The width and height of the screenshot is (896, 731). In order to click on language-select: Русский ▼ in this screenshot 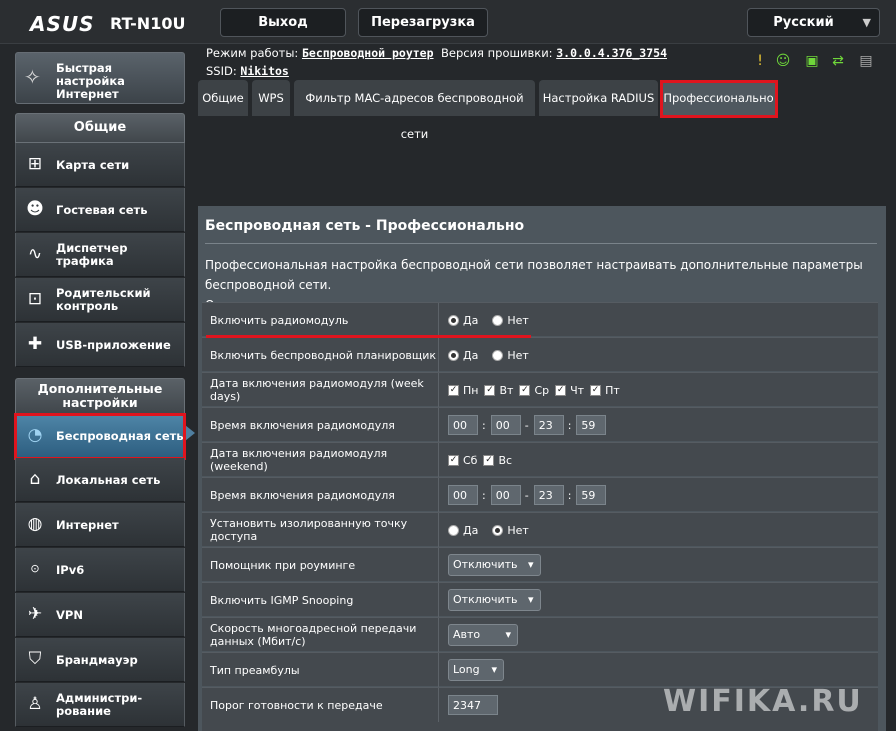, I will do `click(813, 22)`.